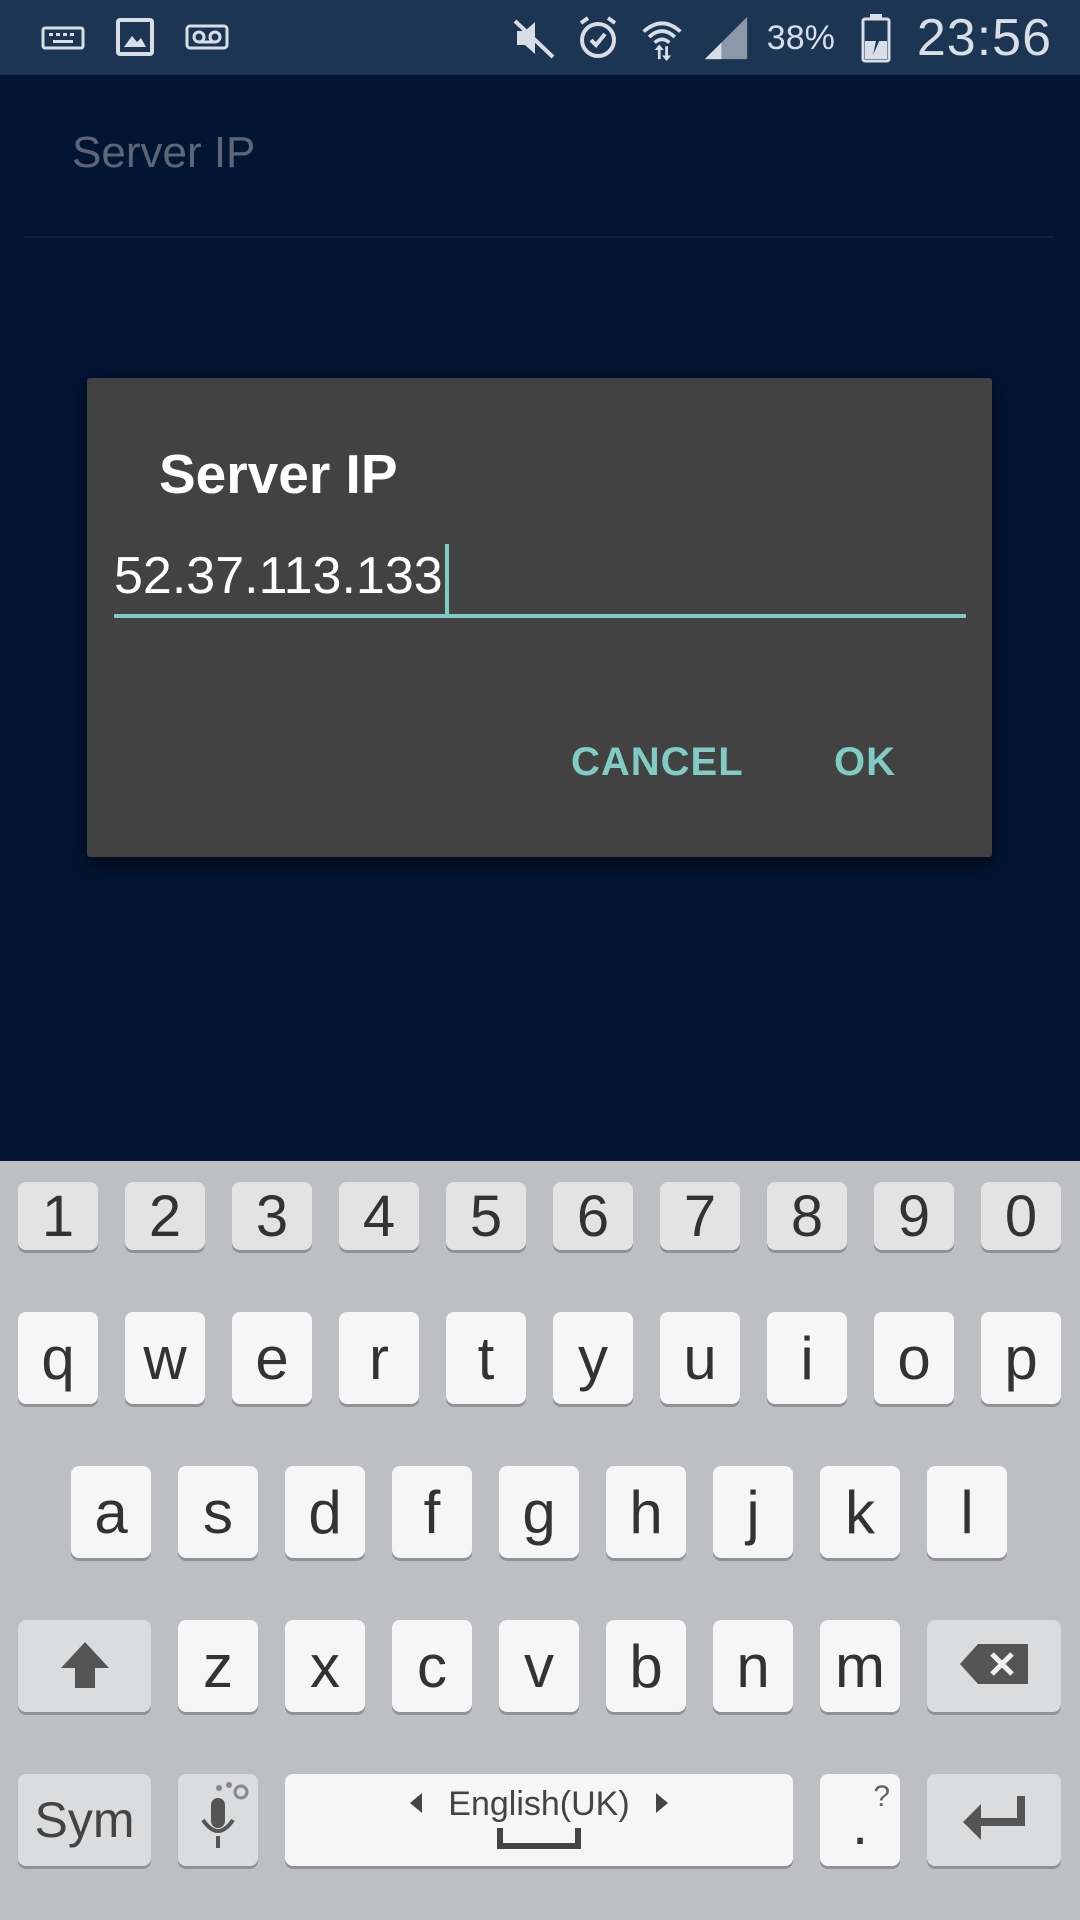 The width and height of the screenshot is (1080, 1920). I want to click on key-y: y, so click(593, 1358).